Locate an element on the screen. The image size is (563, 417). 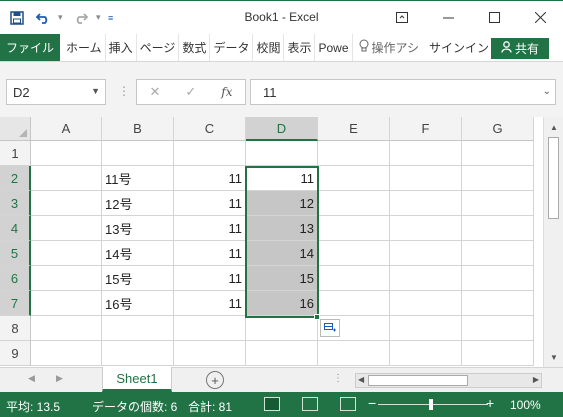
column-header-e: E is located at coordinates (354, 129).